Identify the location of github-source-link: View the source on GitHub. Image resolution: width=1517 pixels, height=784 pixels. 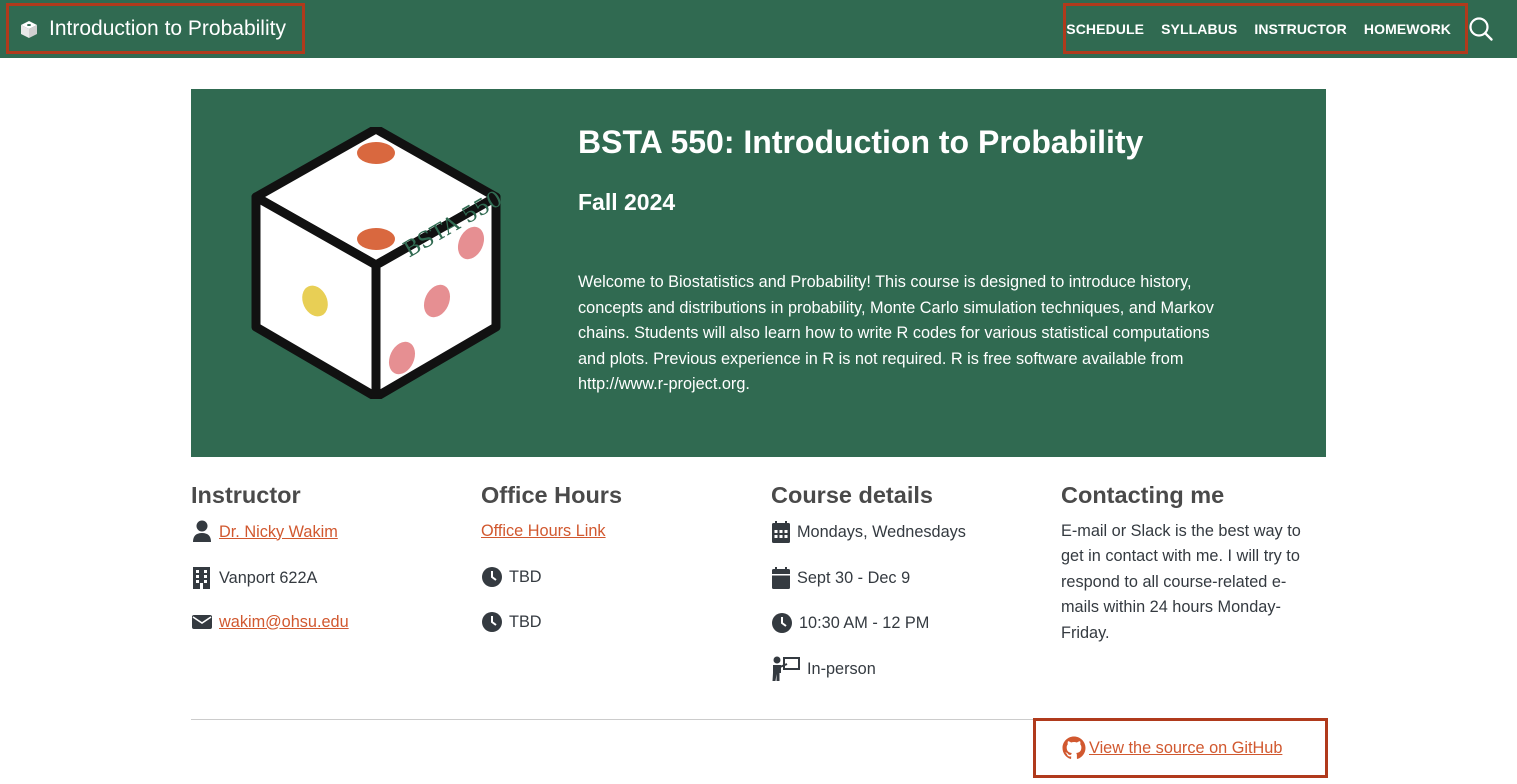
(1185, 748).